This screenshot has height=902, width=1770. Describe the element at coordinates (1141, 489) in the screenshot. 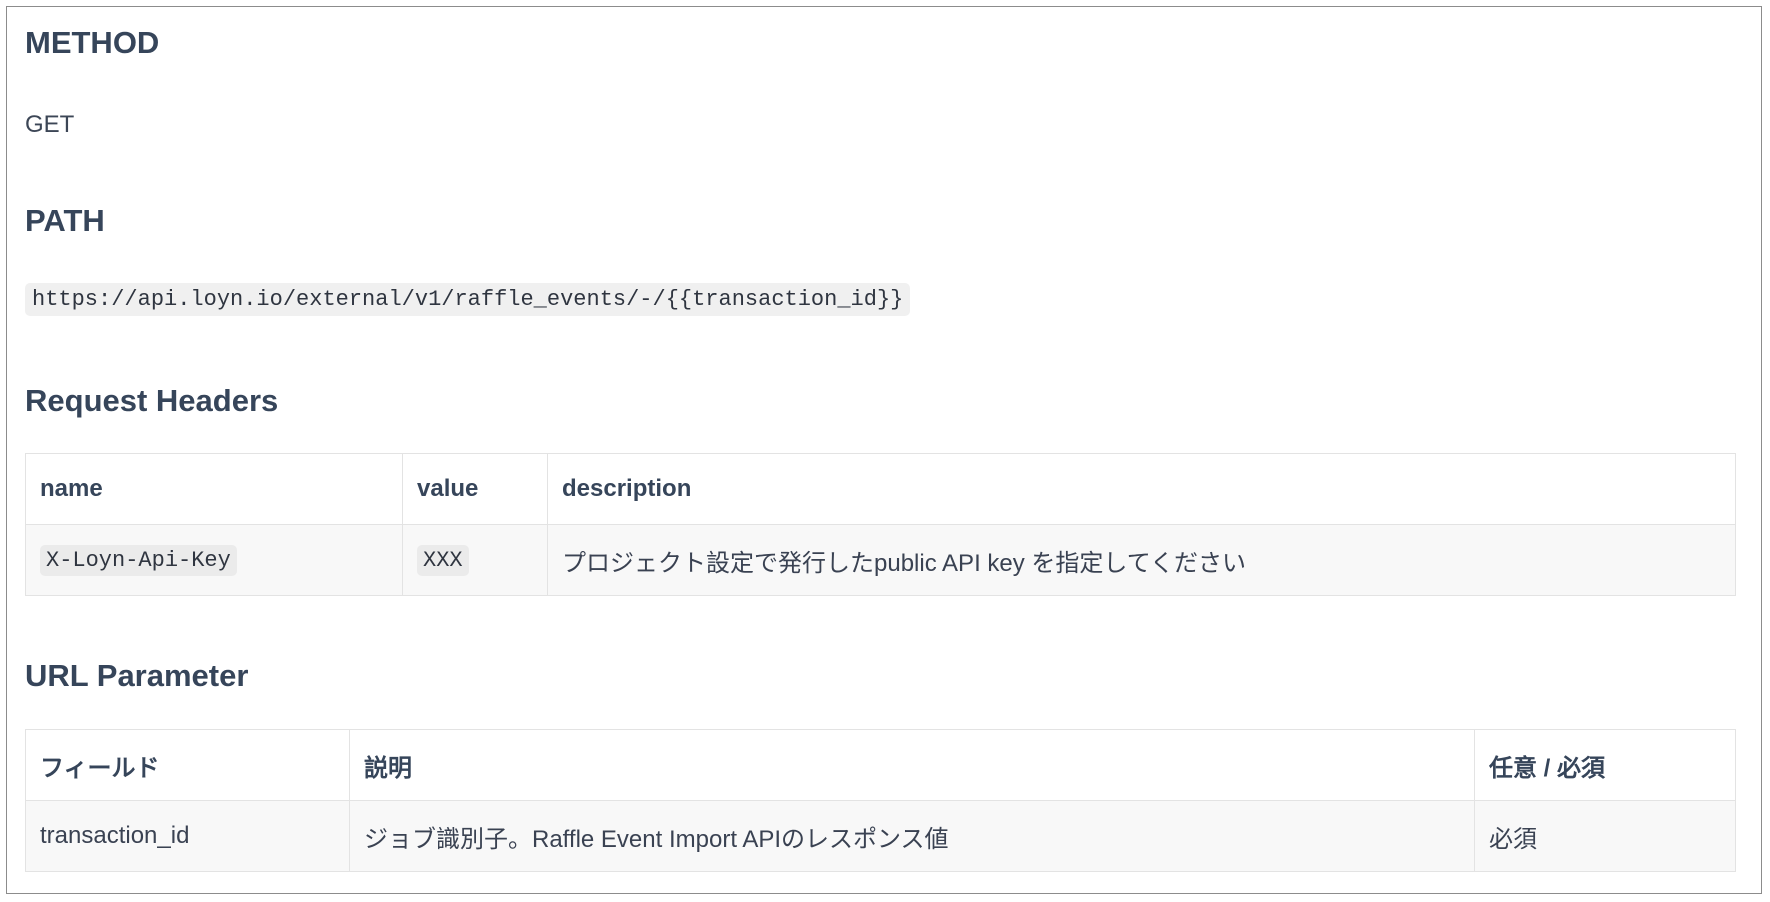

I see `column-header-description: description` at that location.